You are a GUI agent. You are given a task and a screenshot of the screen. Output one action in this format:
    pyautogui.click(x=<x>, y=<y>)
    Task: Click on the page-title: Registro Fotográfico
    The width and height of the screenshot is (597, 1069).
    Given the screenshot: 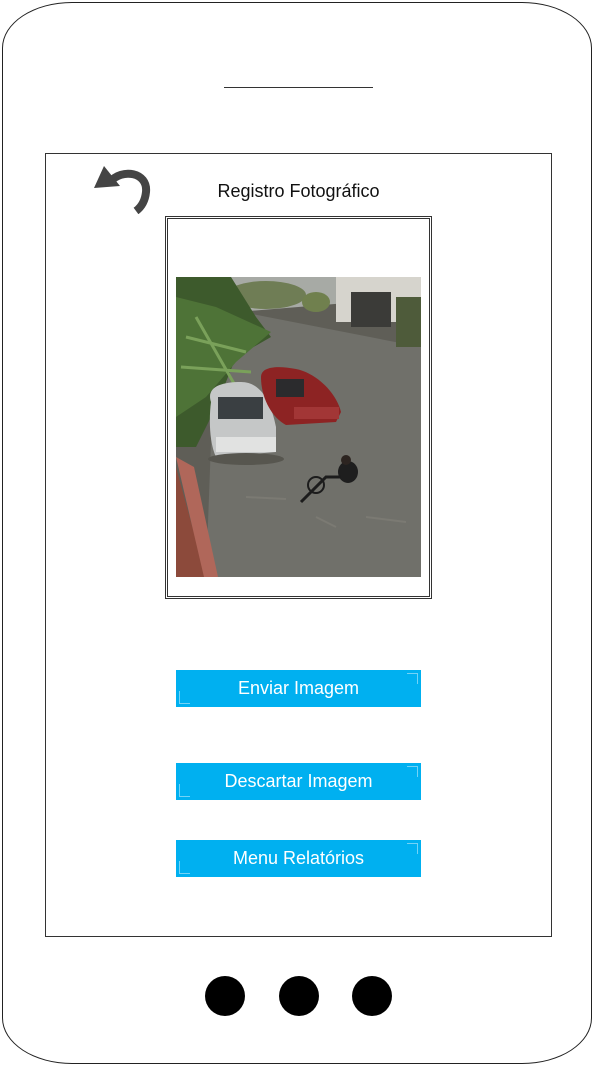 What is the action you would take?
    pyautogui.click(x=298, y=191)
    